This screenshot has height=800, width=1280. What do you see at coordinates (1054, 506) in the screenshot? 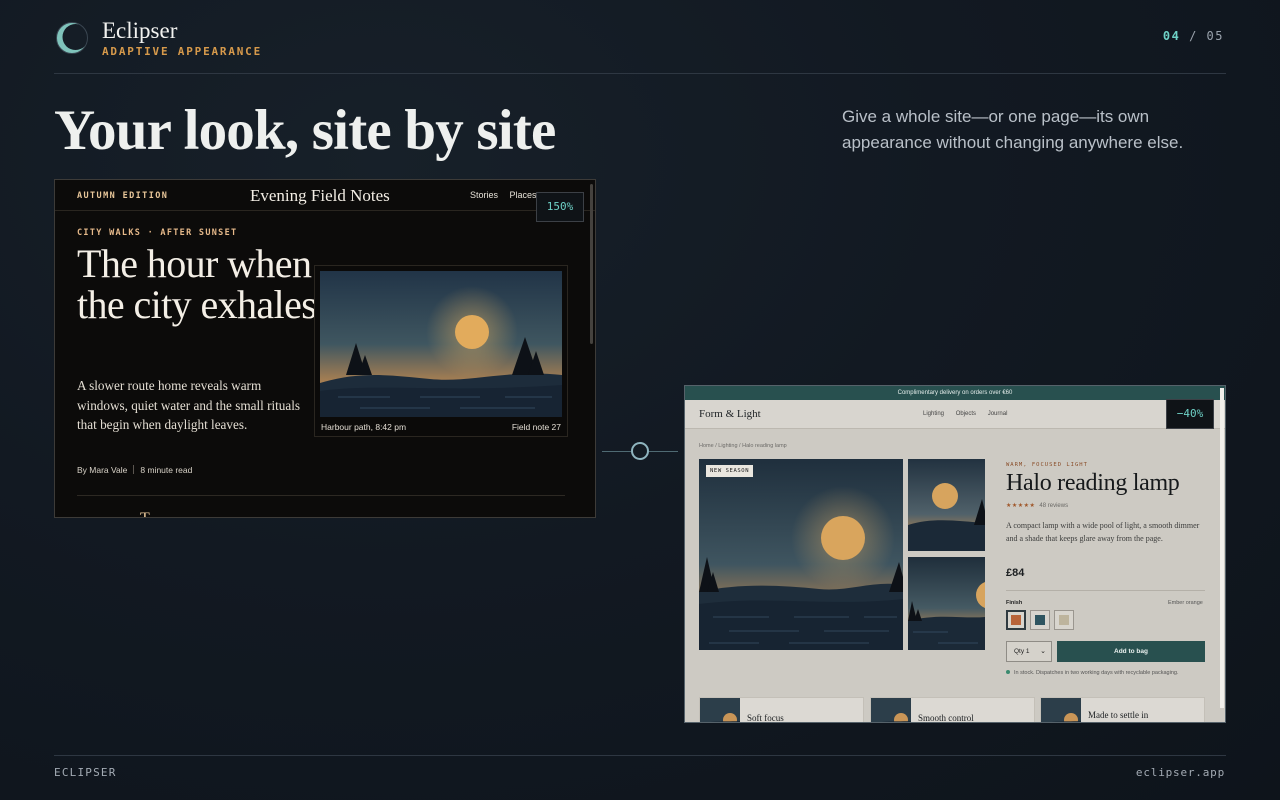
I see `review-count: 48 reviews` at bounding box center [1054, 506].